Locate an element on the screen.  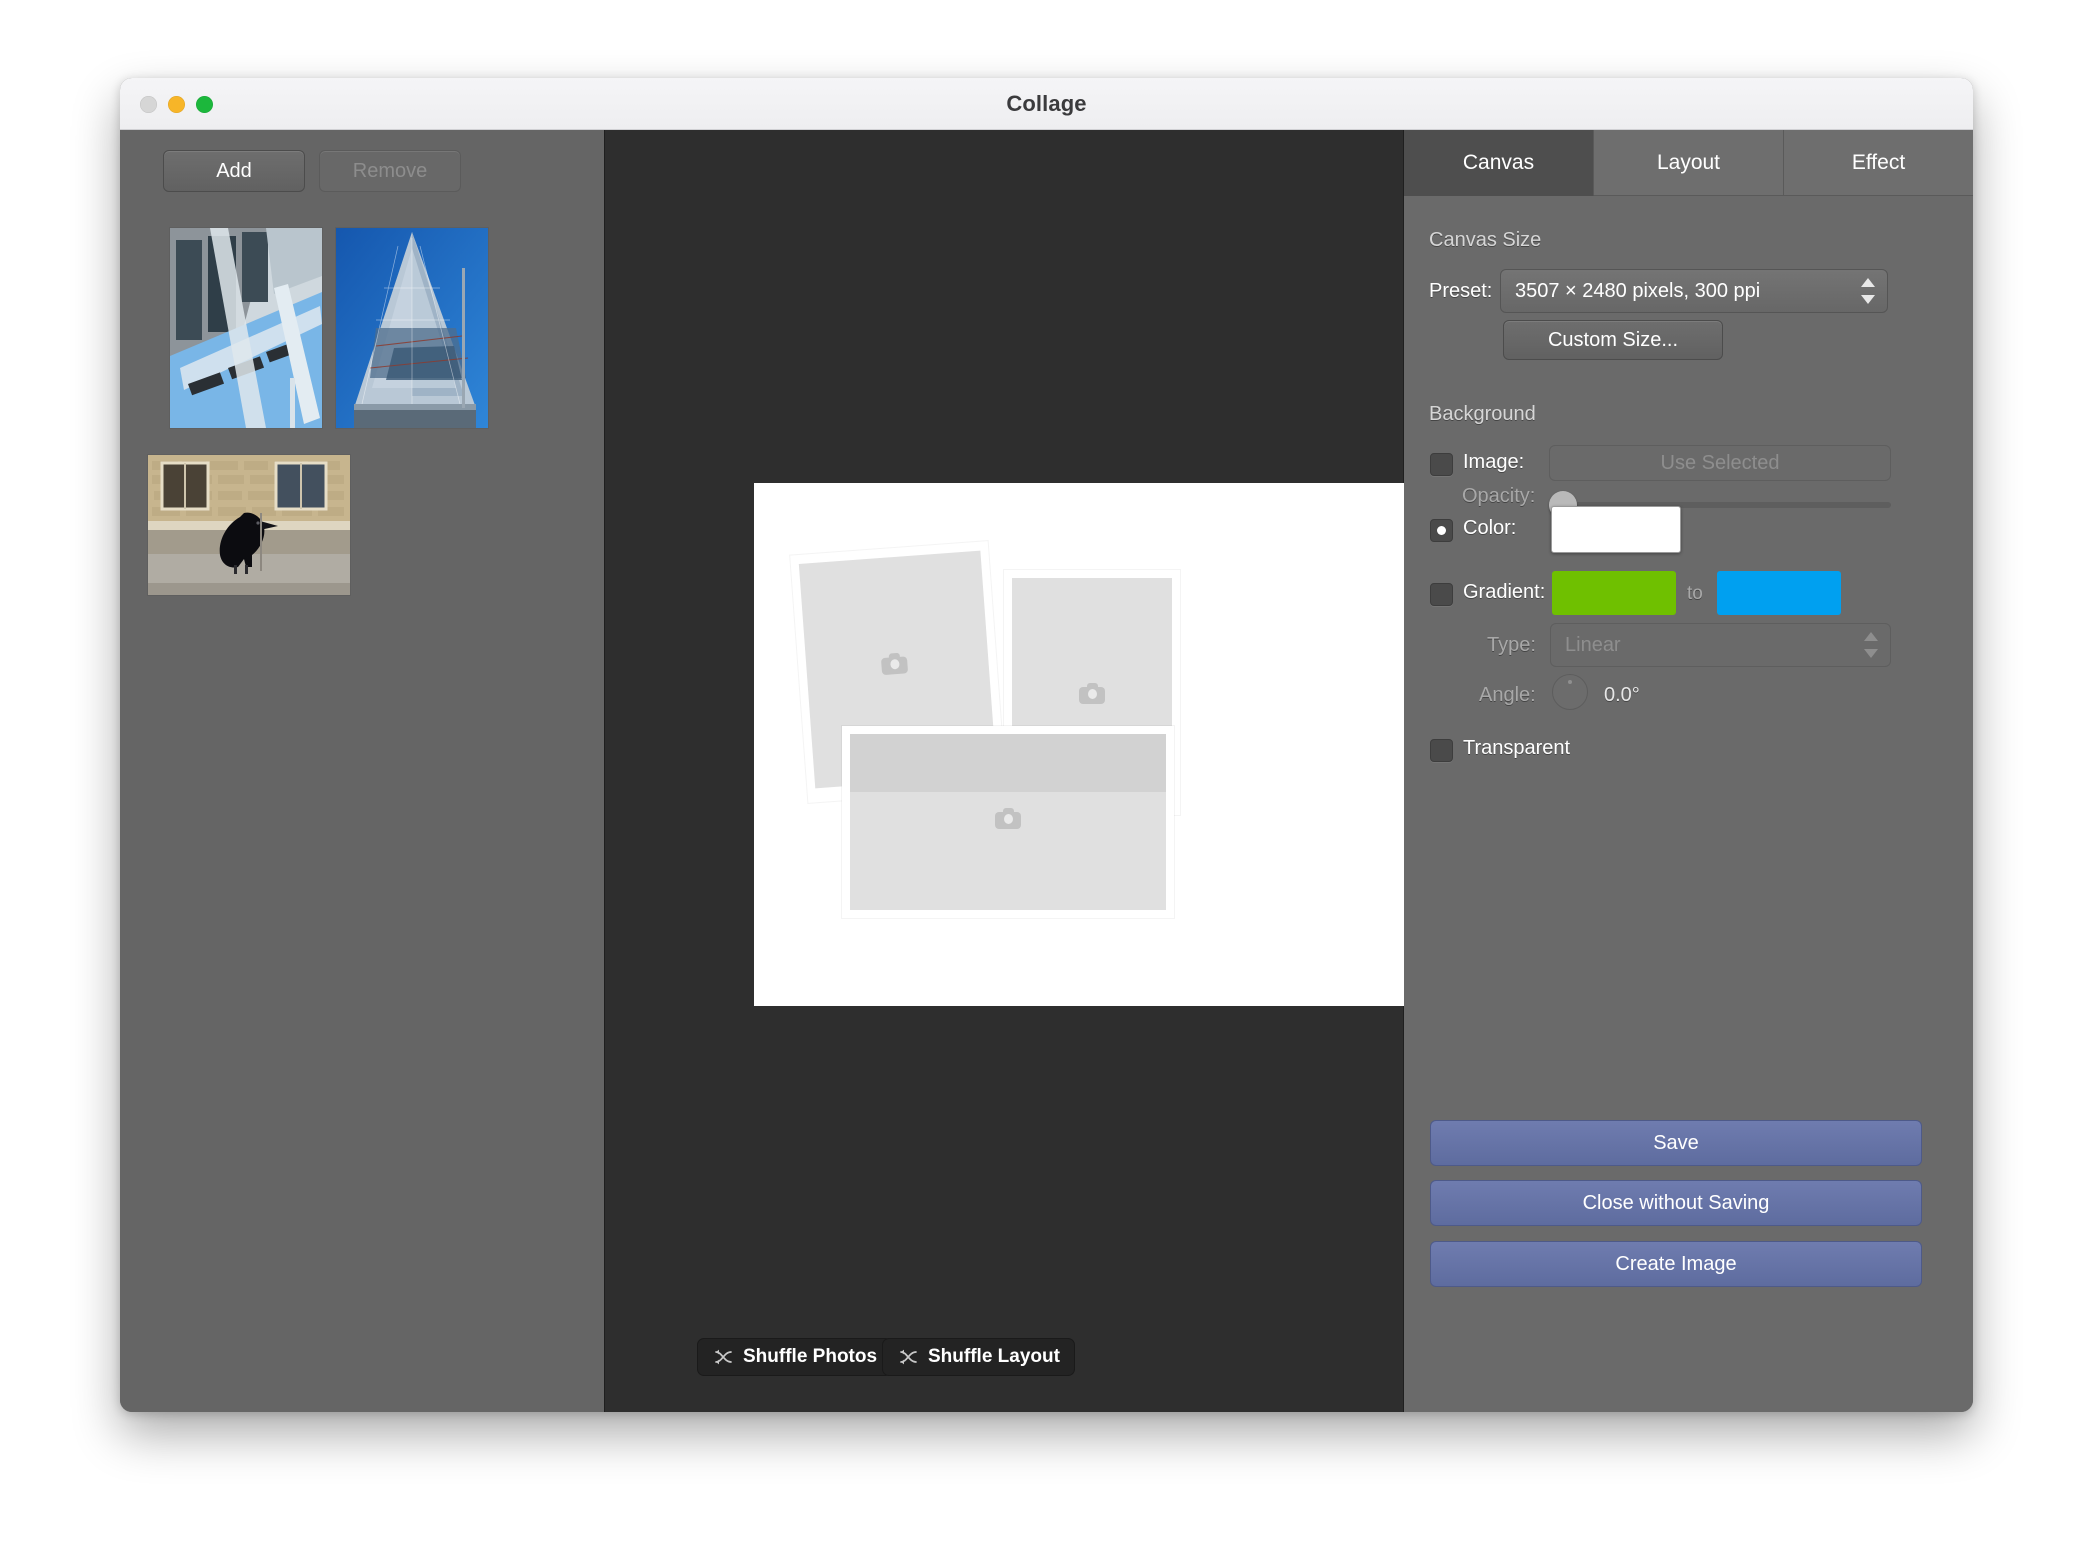
add-button: Add is located at coordinates (234, 171).